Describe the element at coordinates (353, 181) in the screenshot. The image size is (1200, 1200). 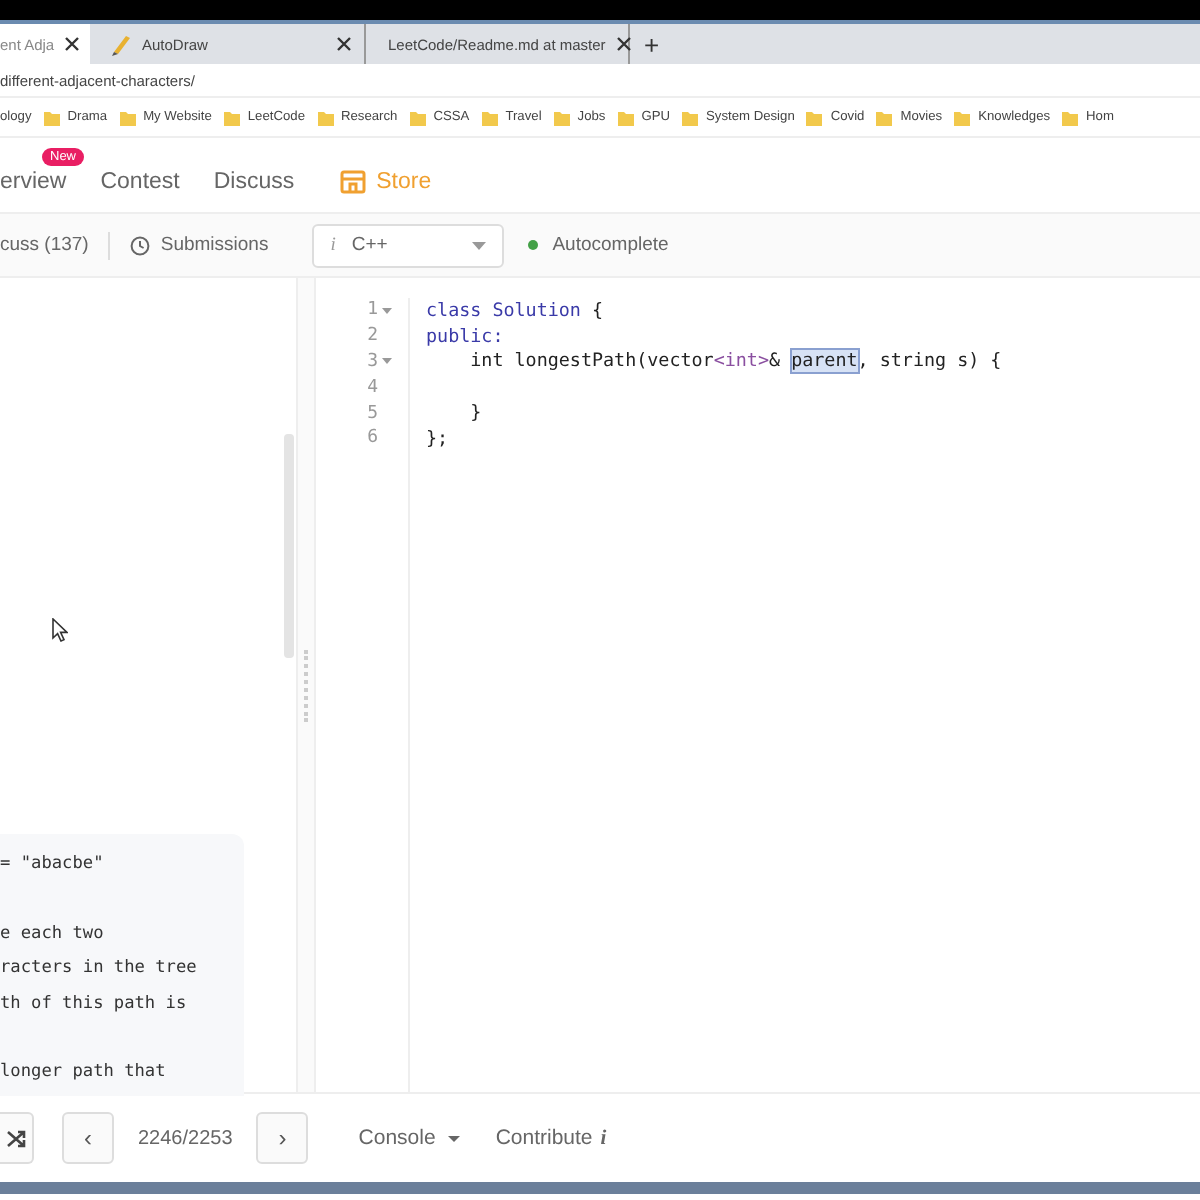
I see `store-icon` at that location.